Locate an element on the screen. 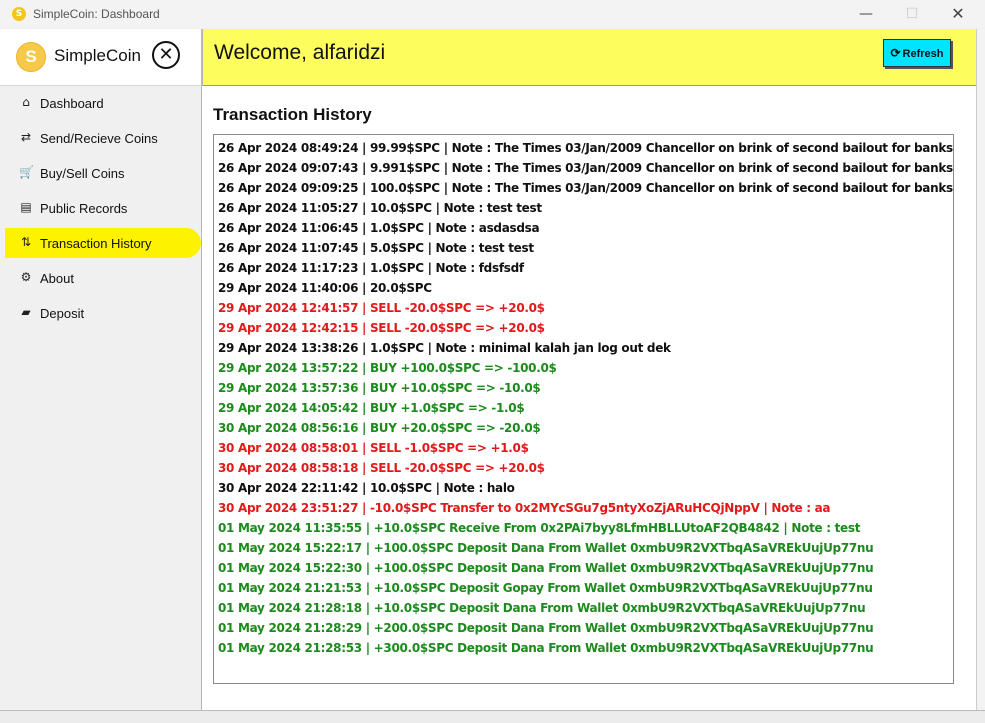 The width and height of the screenshot is (985, 723). close-sidebar-button: ✕ is located at coordinates (166, 55).